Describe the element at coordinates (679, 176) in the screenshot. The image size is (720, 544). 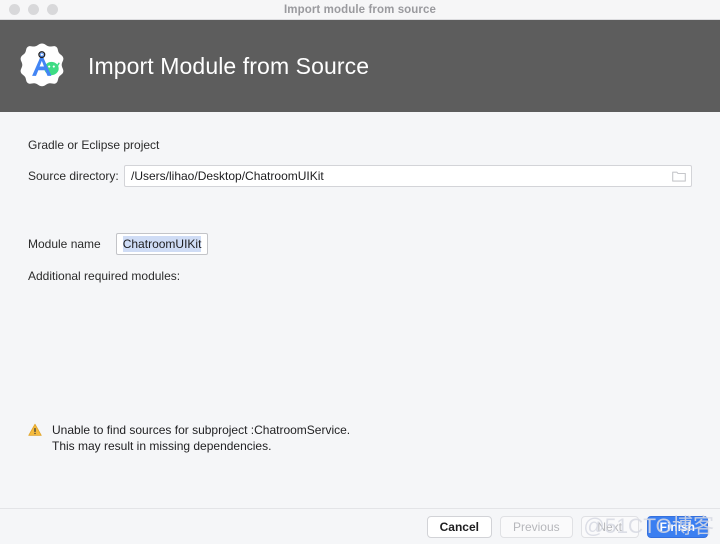
I see `folder-icon` at that location.